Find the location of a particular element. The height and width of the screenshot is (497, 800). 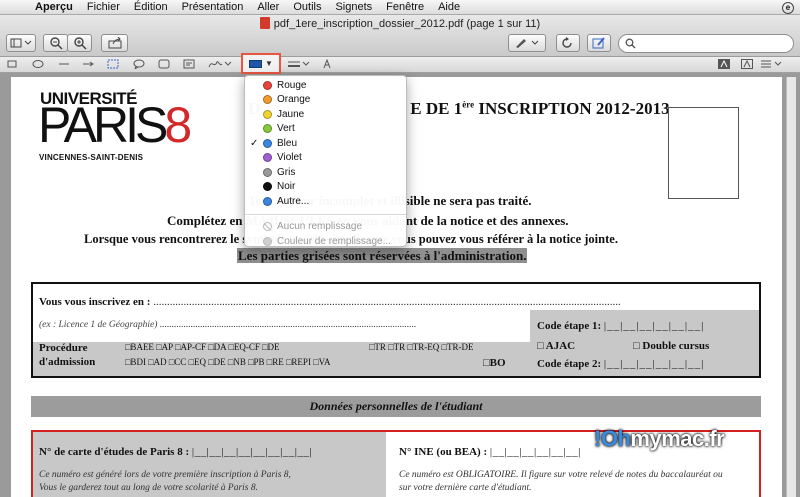

speech-bubble-tool-icon is located at coordinates (139, 65).